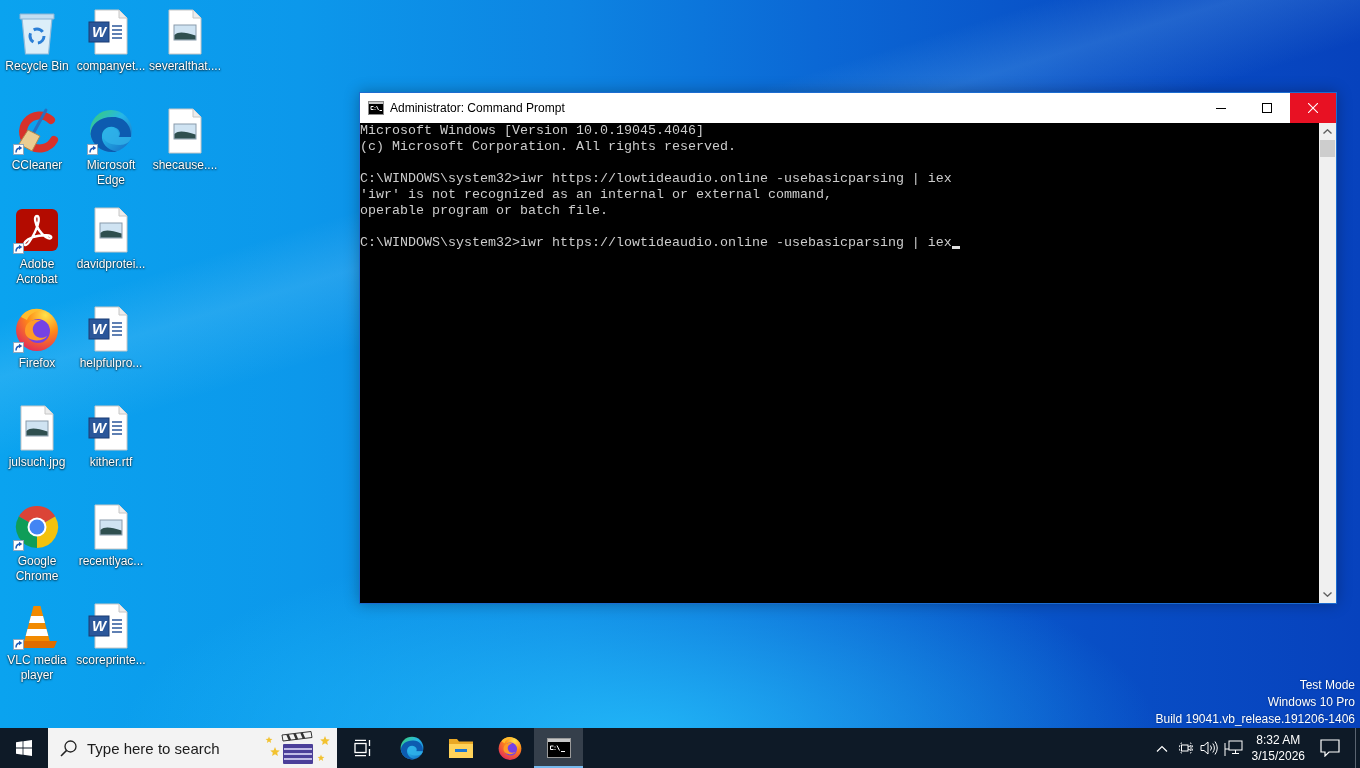  What do you see at coordinates (1185, 748) in the screenshot?
I see `camera-icon` at bounding box center [1185, 748].